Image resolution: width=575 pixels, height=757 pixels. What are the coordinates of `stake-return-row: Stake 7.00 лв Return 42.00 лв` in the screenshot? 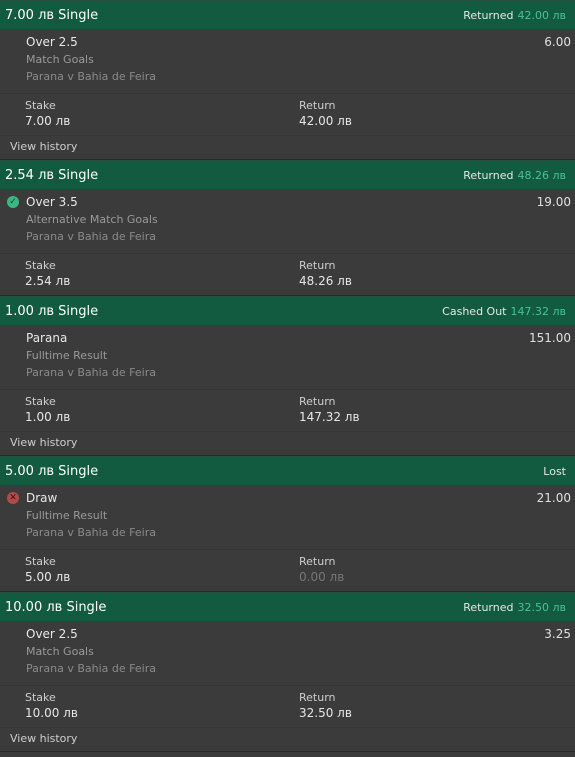 It's located at (287, 114).